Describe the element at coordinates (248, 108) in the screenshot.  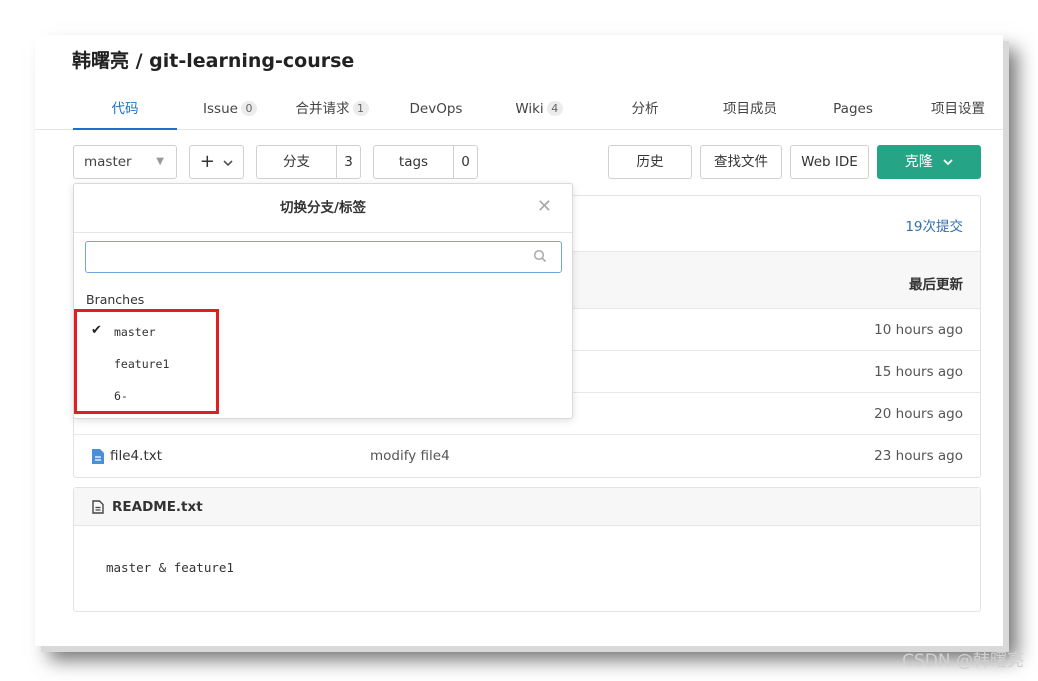
I see `tab-count-badge: 0` at that location.